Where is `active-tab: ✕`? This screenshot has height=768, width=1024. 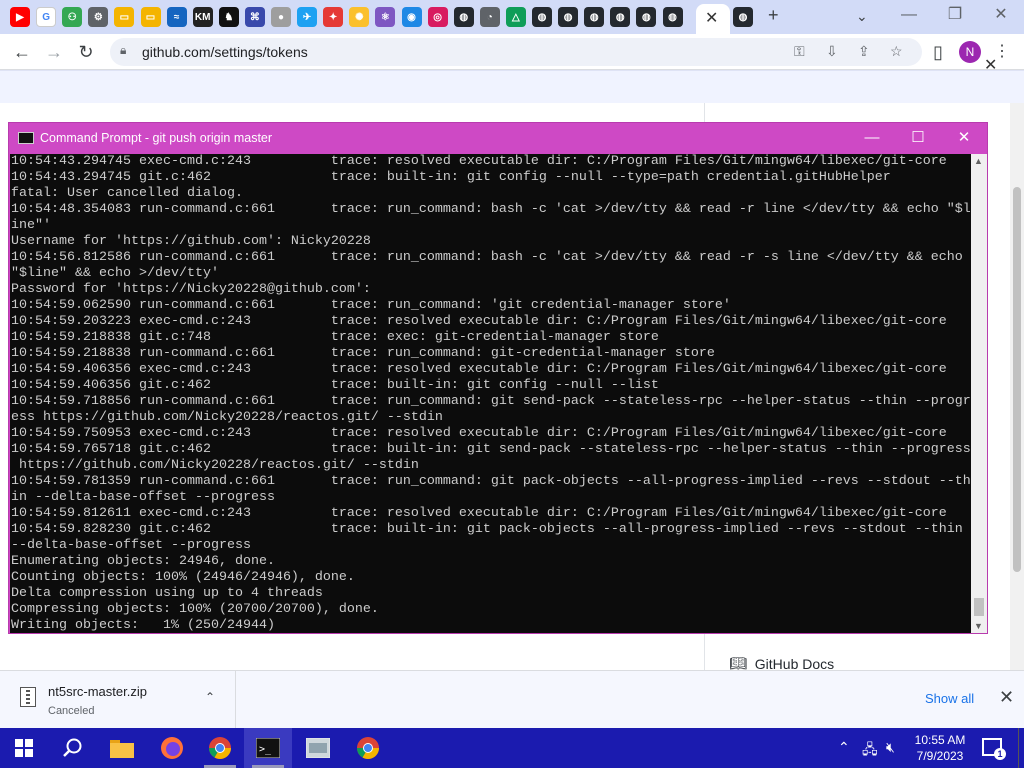 active-tab: ✕ is located at coordinates (713, 19).